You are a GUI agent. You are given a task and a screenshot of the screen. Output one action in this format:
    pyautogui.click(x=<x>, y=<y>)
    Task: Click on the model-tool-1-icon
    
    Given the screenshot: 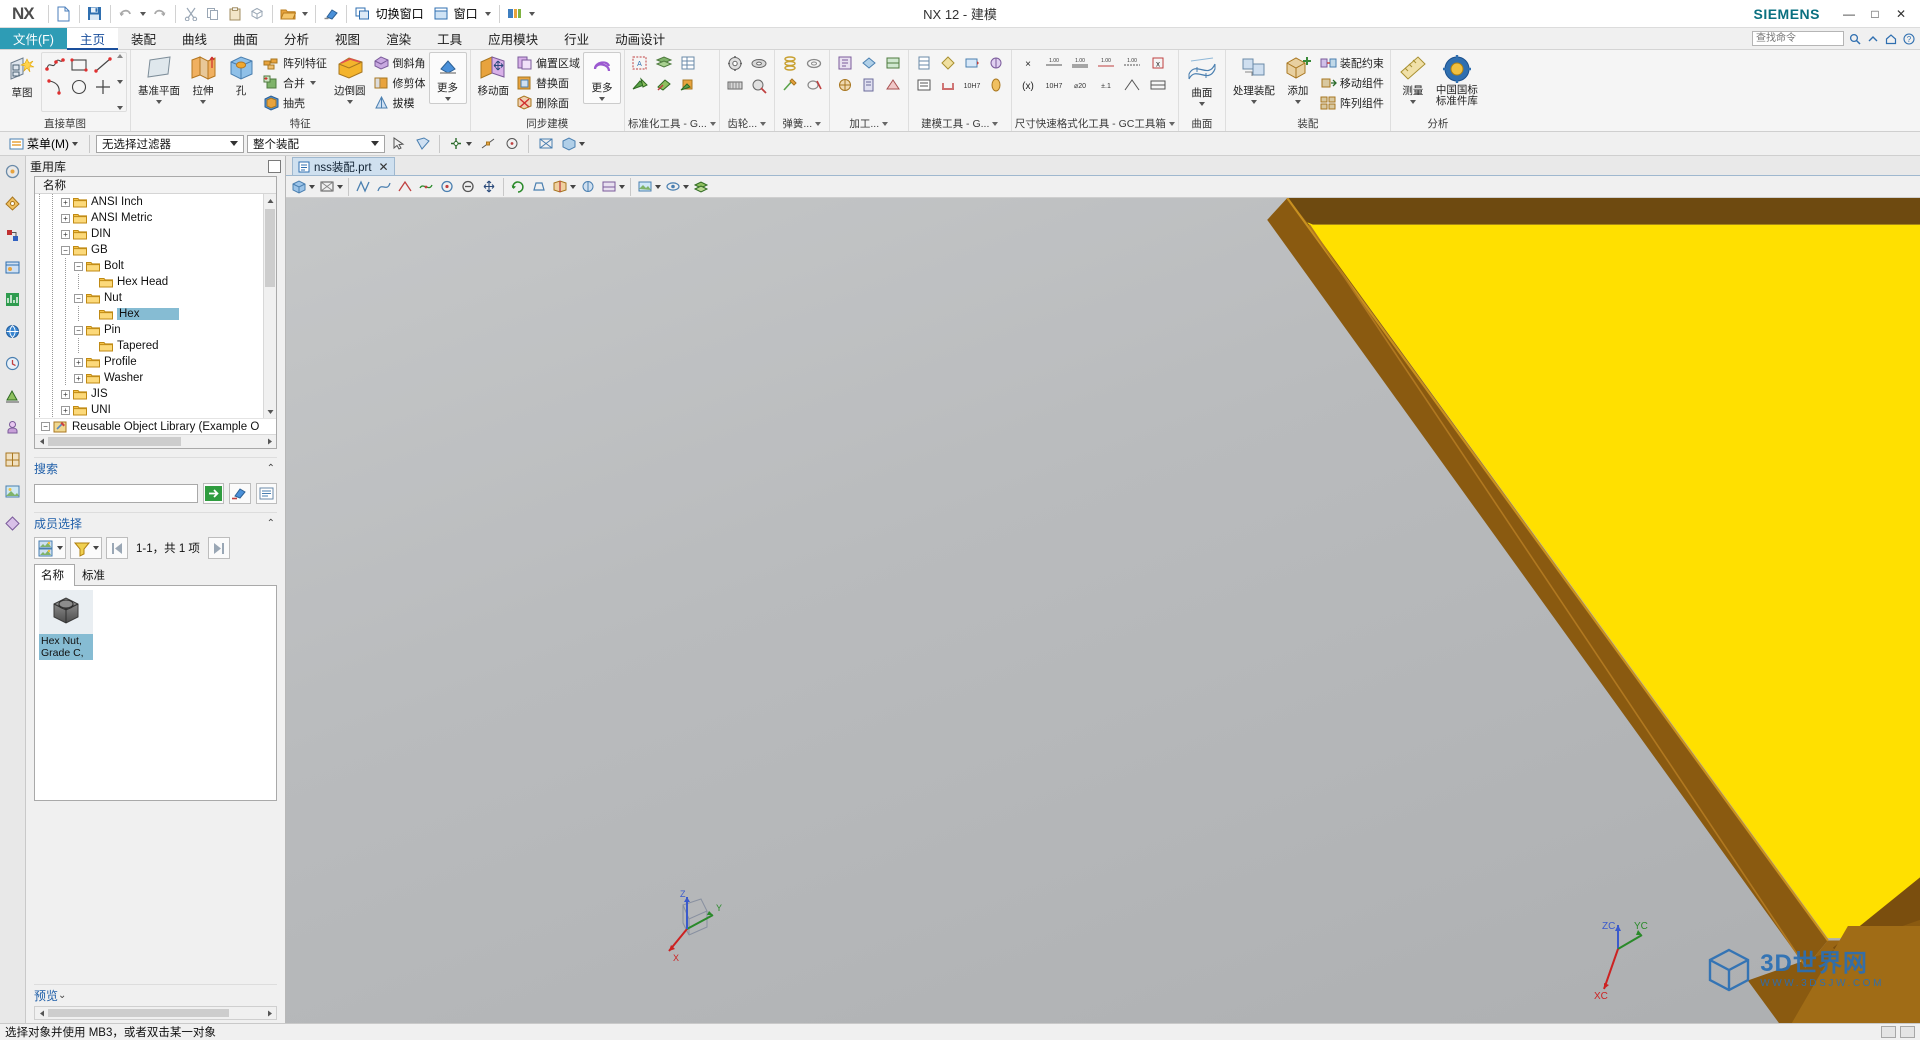 What is the action you would take?
    pyautogui.click(x=924, y=63)
    